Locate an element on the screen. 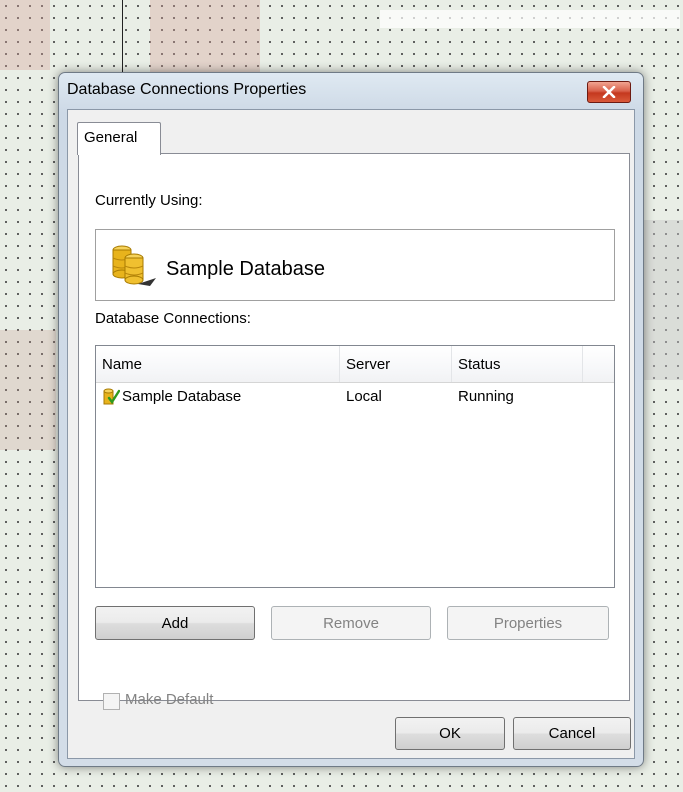 The height and width of the screenshot is (792, 683). table-row: Sample Database Local Running is located at coordinates (339, 397).